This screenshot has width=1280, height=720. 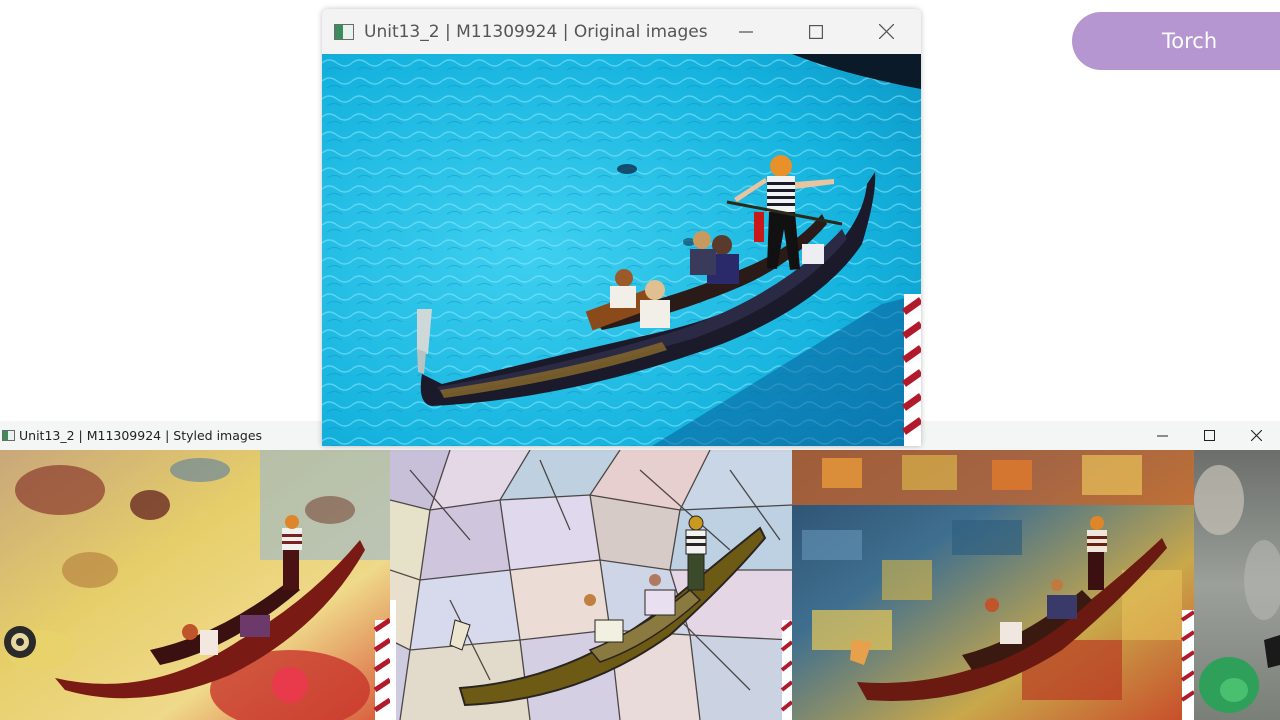 I want to click on styled-window-title: Unit13_2 | M11309924 | Styled images, so click(x=141, y=435).